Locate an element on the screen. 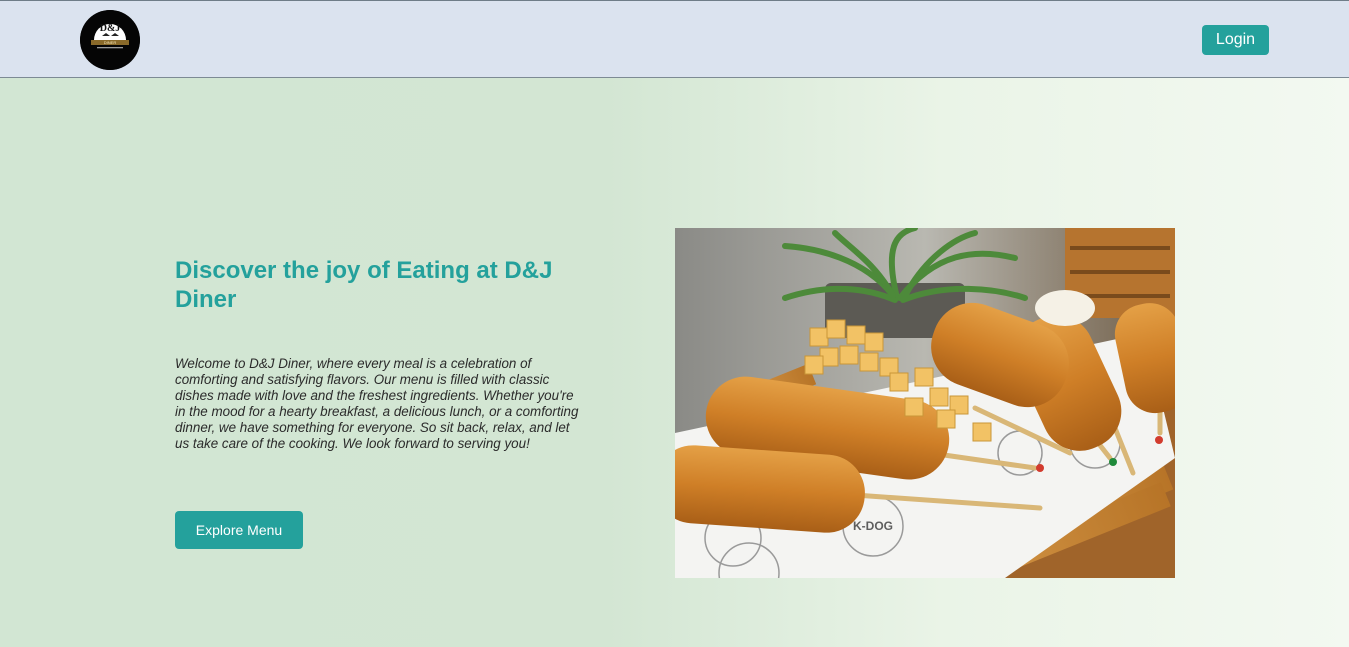 This screenshot has height=647, width=1349. wrapper-brand-text: K-DOG is located at coordinates (873, 526).